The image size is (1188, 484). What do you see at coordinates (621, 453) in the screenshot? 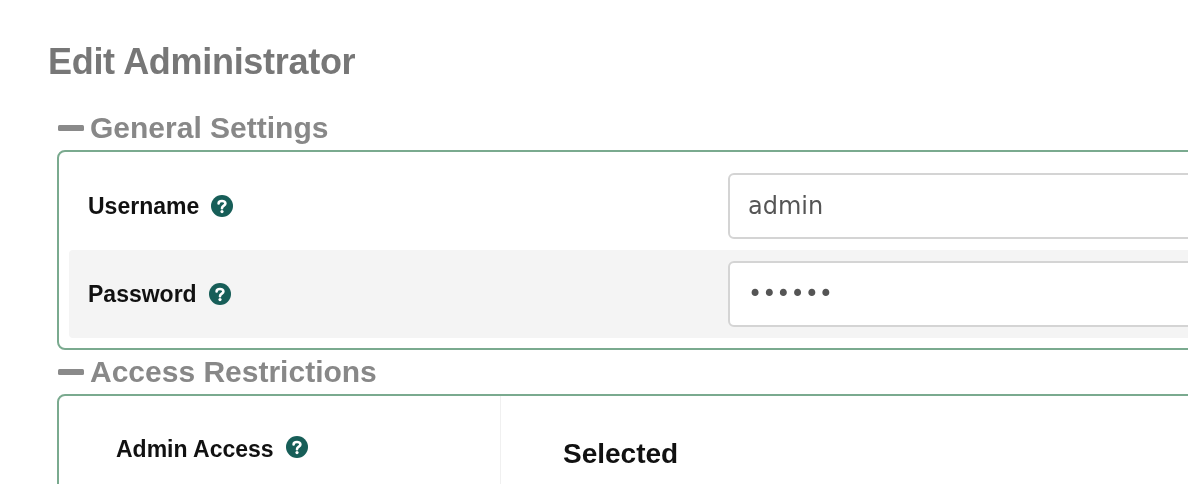
I see `column-heading: Selected` at bounding box center [621, 453].